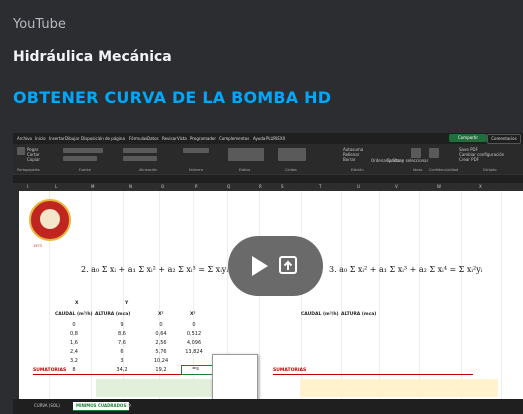  What do you see at coordinates (268, 406) in the screenshot?
I see `sheet-tabs: CURVA (SOL) MINIMOS CUADRADOS ⊕` at bounding box center [268, 406].